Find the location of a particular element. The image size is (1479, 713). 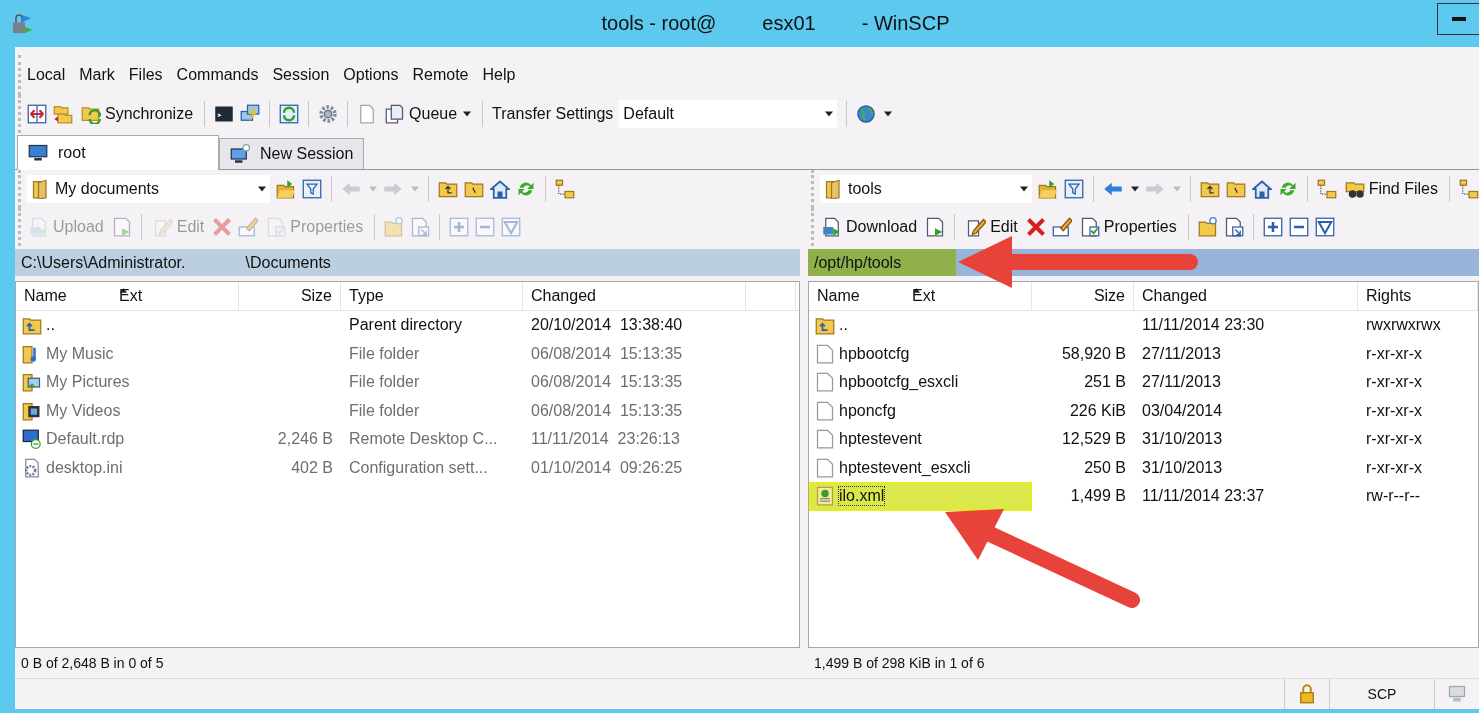

table-cell-text: rw-r--r-- is located at coordinates (1393, 496).